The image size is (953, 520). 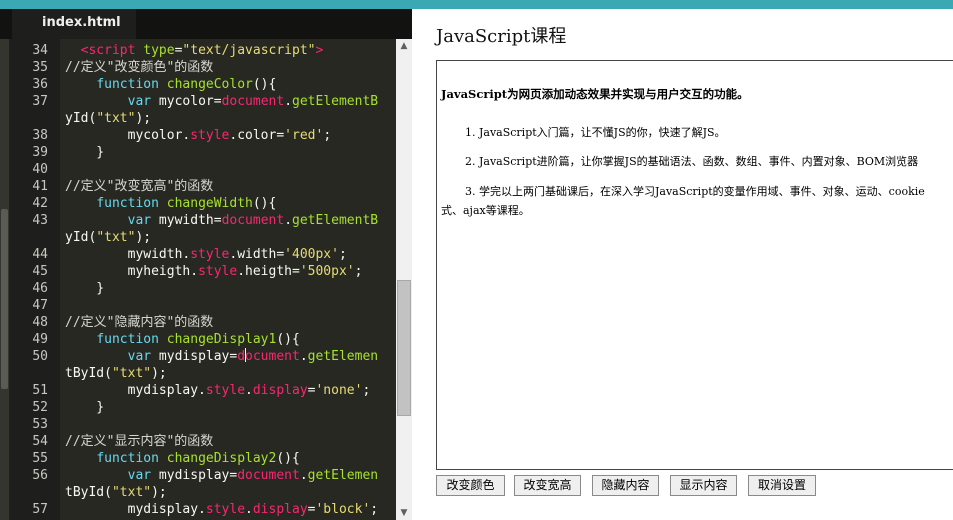 I want to click on code-line: 50 var mydisplay=document.getElemen, so click(x=206, y=356).